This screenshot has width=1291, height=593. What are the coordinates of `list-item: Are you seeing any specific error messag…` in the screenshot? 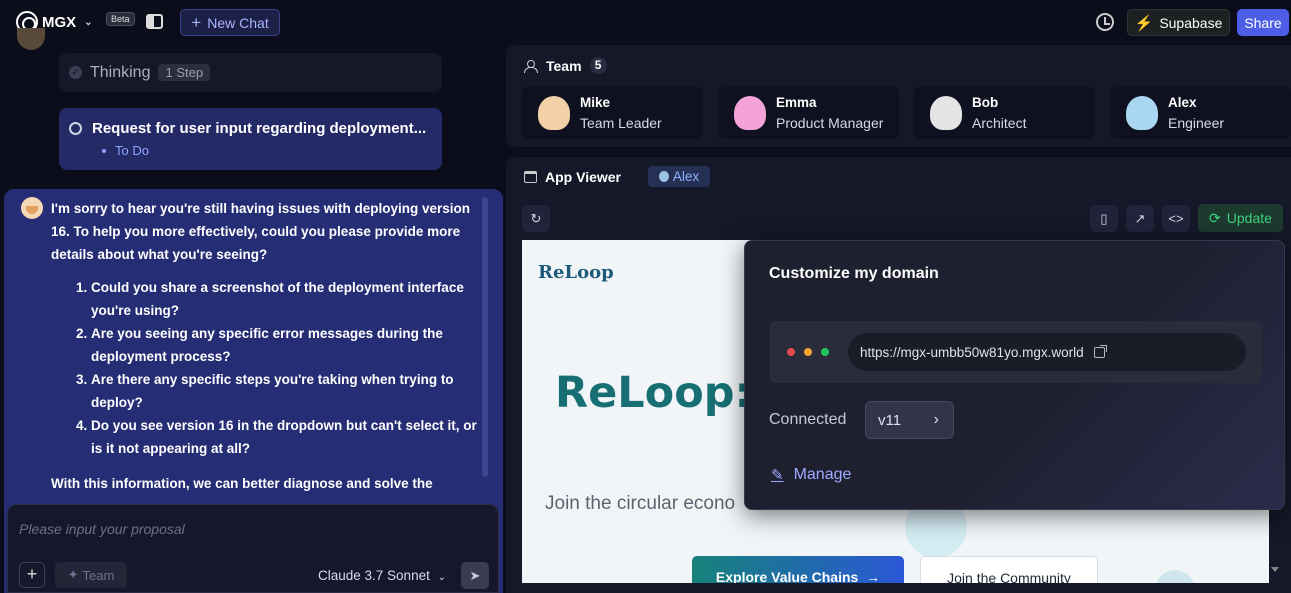 It's located at (285, 345).